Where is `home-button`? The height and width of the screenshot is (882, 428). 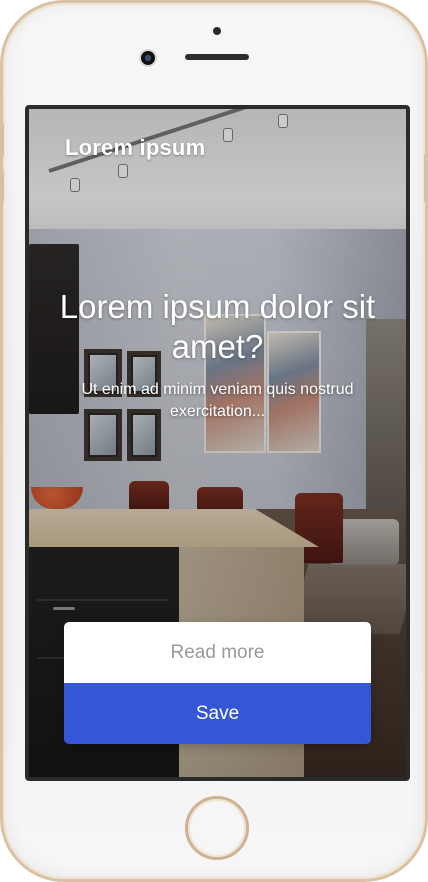
home-button is located at coordinates (217, 828).